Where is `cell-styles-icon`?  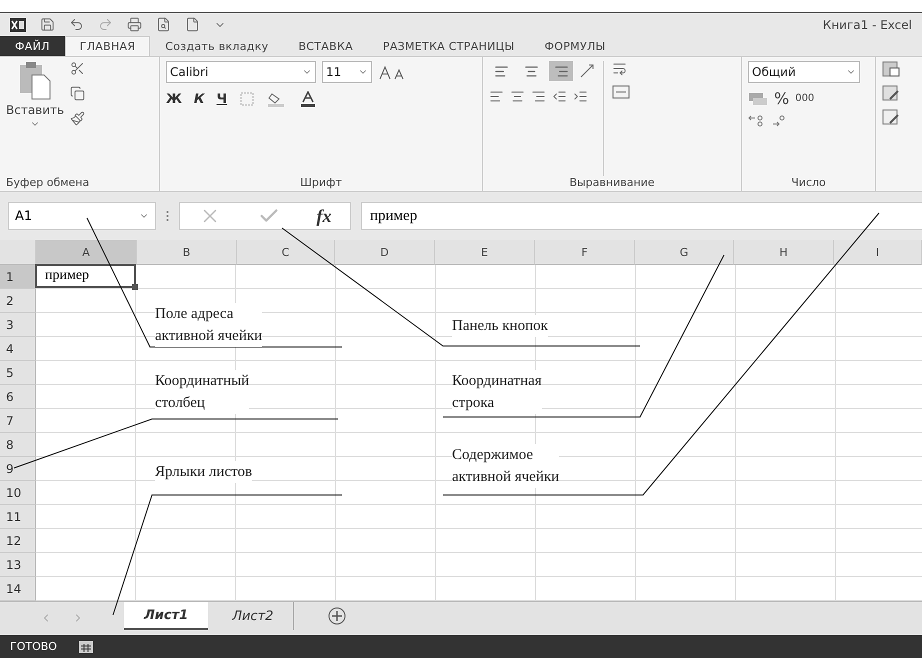
cell-styles-icon is located at coordinates (891, 117).